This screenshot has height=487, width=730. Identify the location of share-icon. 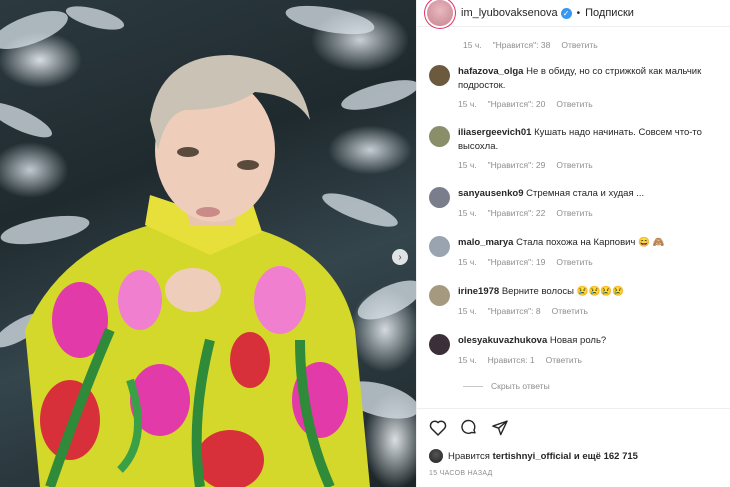
(500, 427).